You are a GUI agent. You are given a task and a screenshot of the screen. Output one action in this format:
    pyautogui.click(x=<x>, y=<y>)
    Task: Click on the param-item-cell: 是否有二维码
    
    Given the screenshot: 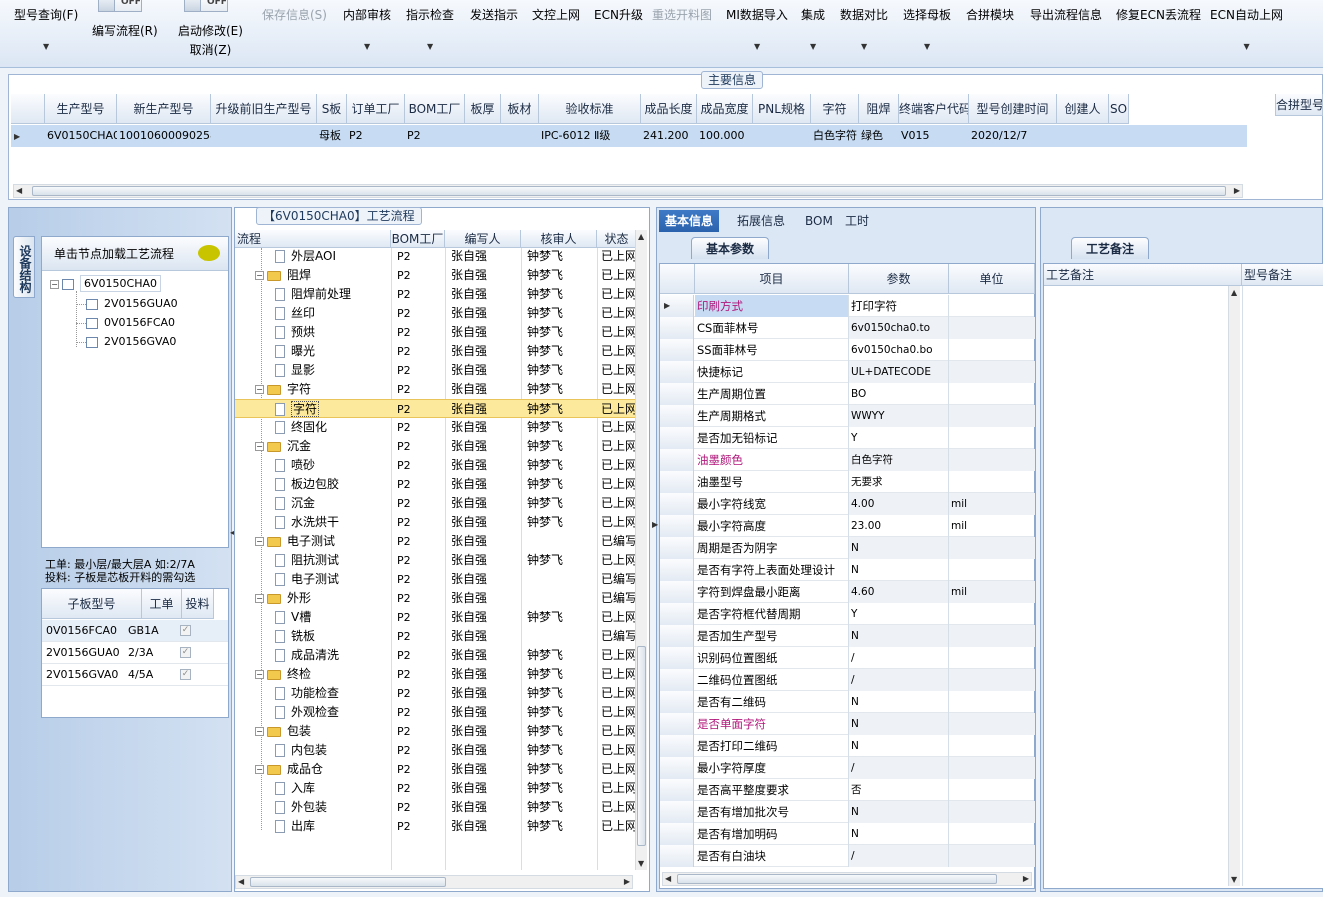 What is the action you would take?
    pyautogui.click(x=772, y=702)
    